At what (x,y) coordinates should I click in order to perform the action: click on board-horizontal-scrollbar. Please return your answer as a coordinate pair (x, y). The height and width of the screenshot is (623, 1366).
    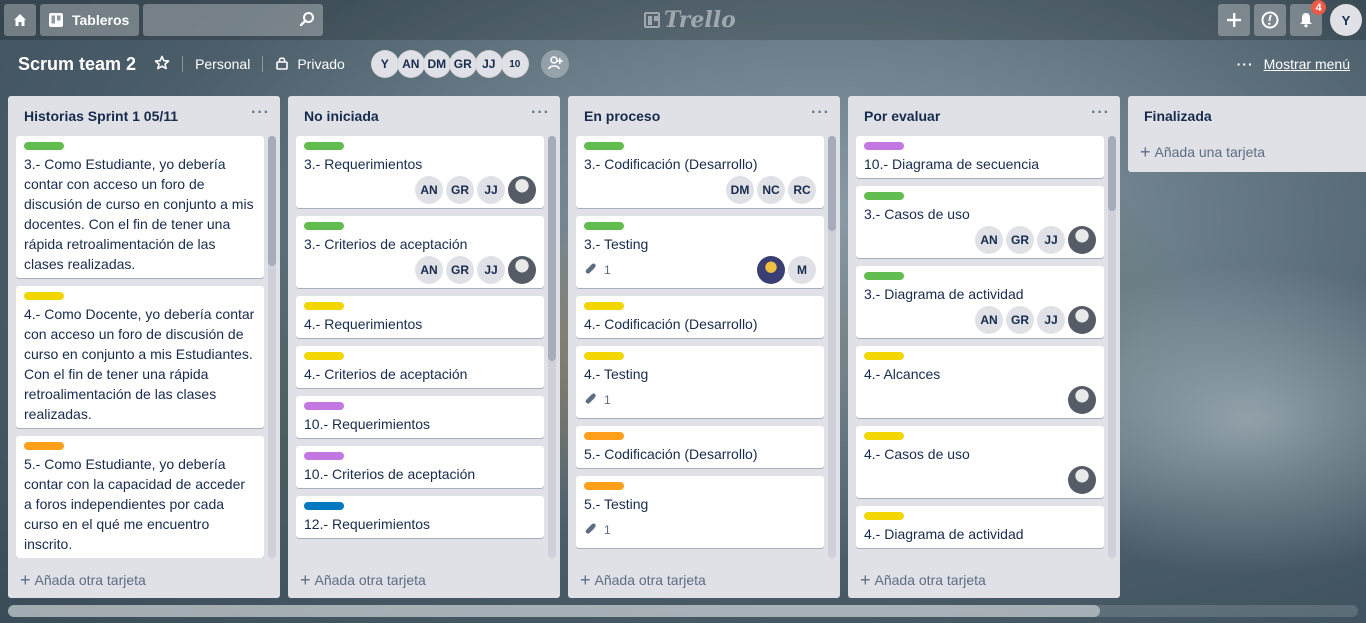
    Looking at the image, I should click on (683, 611).